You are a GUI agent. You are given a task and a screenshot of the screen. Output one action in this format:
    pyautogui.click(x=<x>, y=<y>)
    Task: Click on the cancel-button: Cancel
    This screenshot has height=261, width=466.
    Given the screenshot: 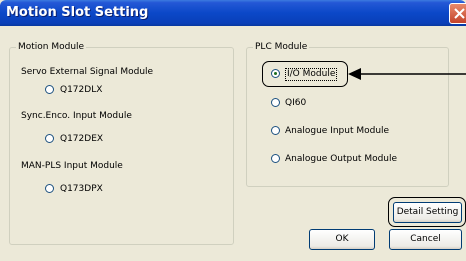 What is the action you would take?
    pyautogui.click(x=425, y=239)
    